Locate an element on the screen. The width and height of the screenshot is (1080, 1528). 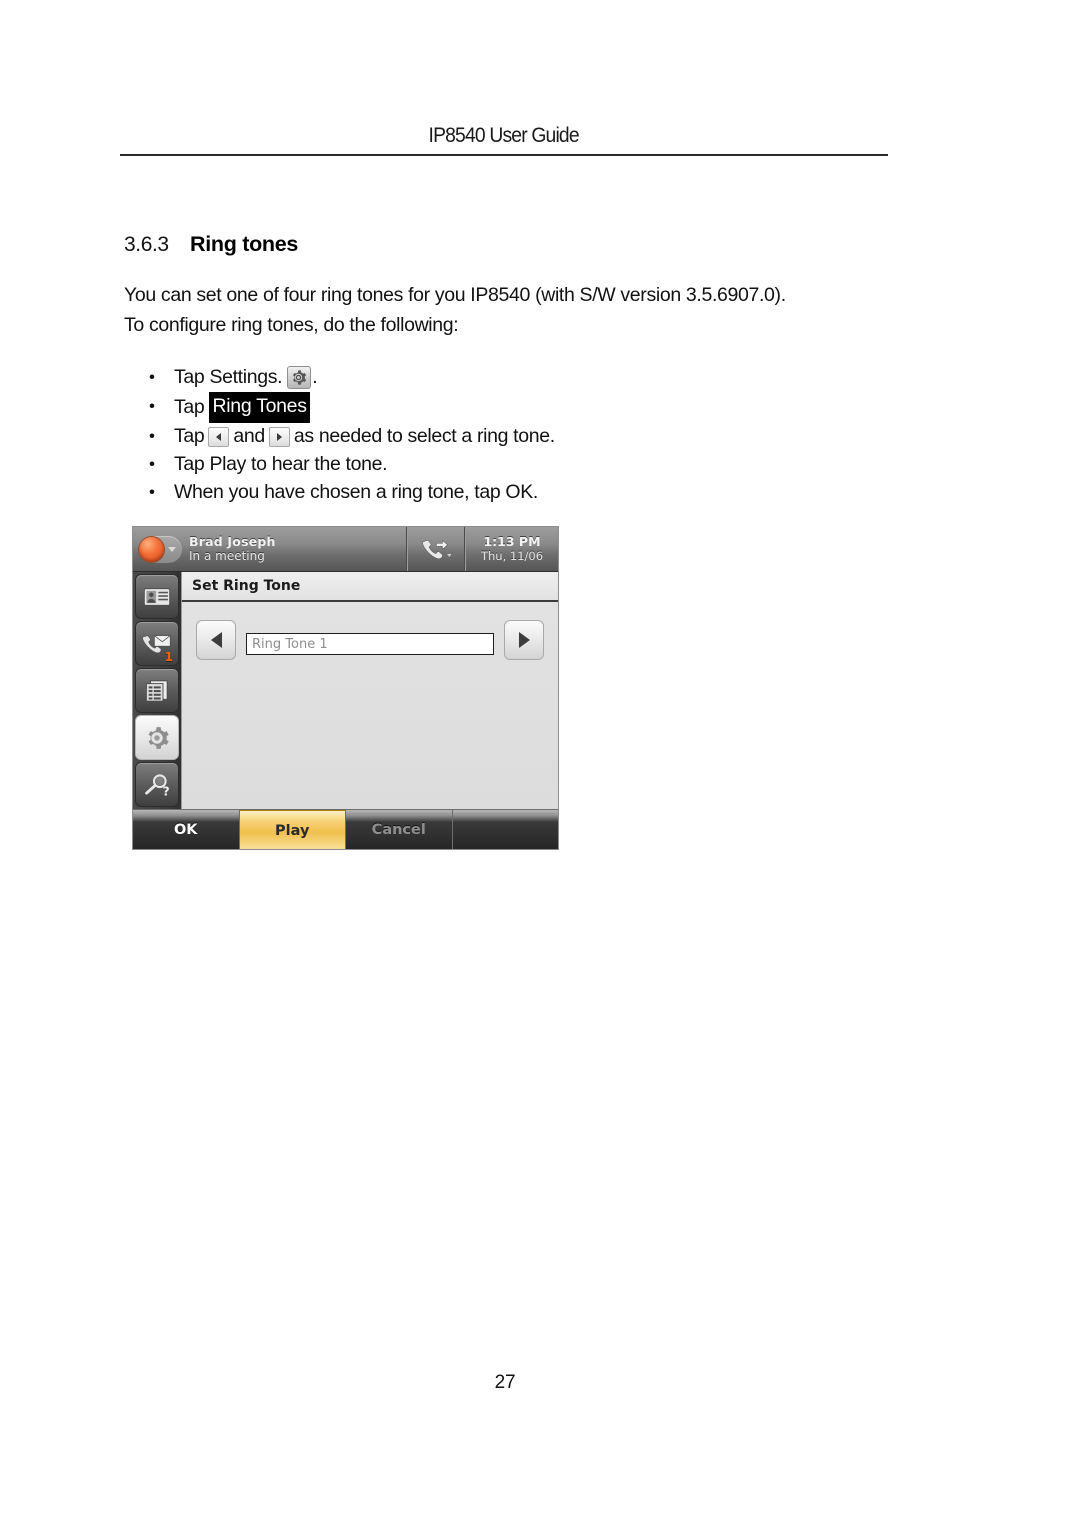
cancel-button: Cancel is located at coordinates (399, 829).